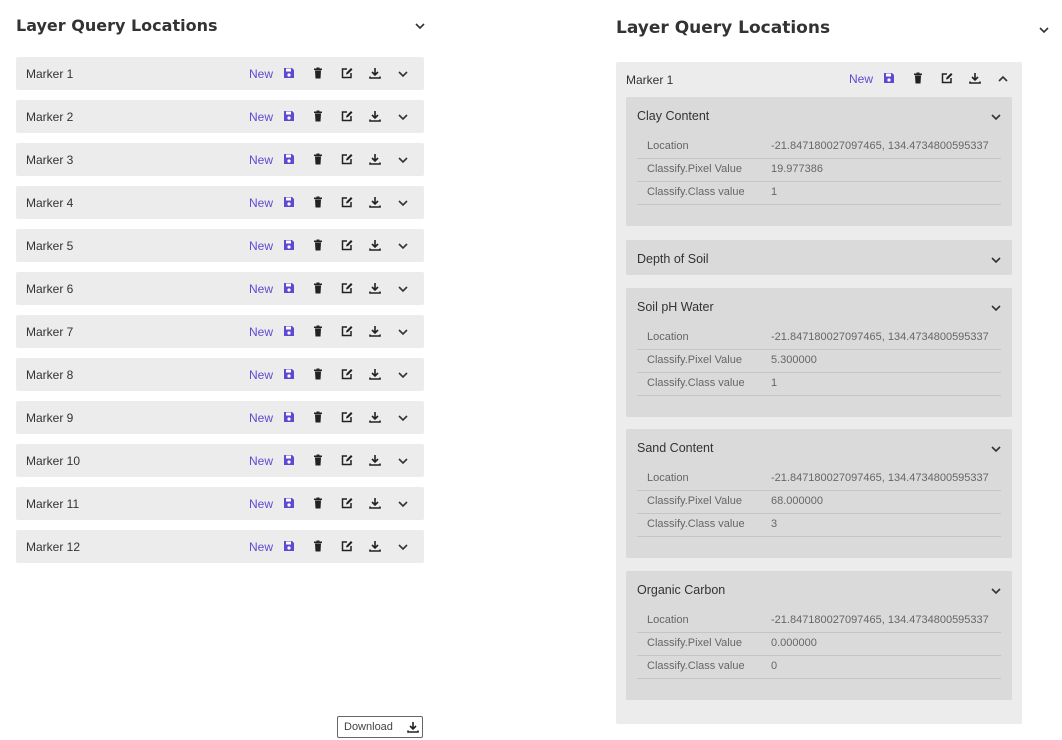  I want to click on section-title: Clay Content, so click(673, 116).